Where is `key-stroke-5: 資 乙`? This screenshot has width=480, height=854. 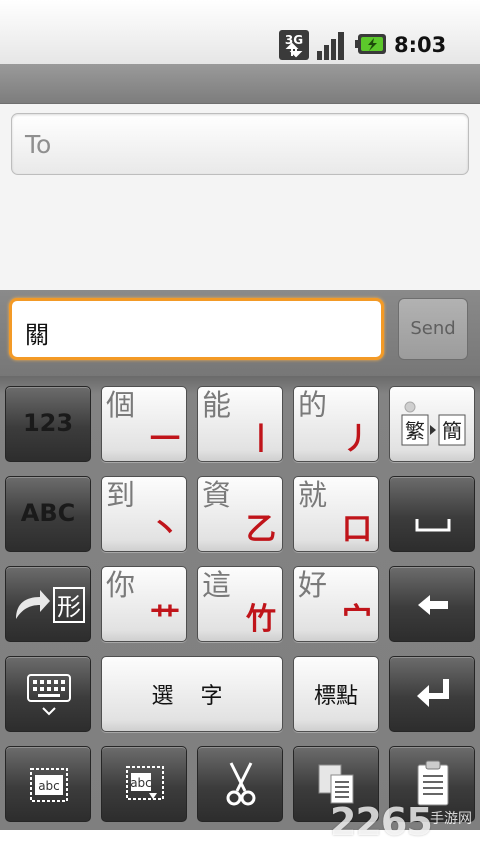
key-stroke-5: 資 乙 is located at coordinates (240, 514).